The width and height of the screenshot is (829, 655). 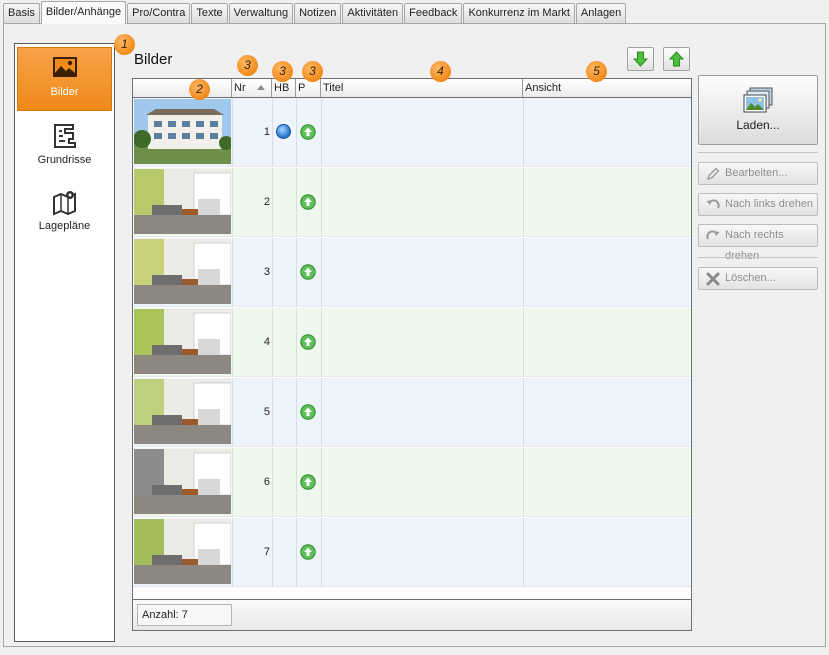 I want to click on move-up-button, so click(x=676, y=59).